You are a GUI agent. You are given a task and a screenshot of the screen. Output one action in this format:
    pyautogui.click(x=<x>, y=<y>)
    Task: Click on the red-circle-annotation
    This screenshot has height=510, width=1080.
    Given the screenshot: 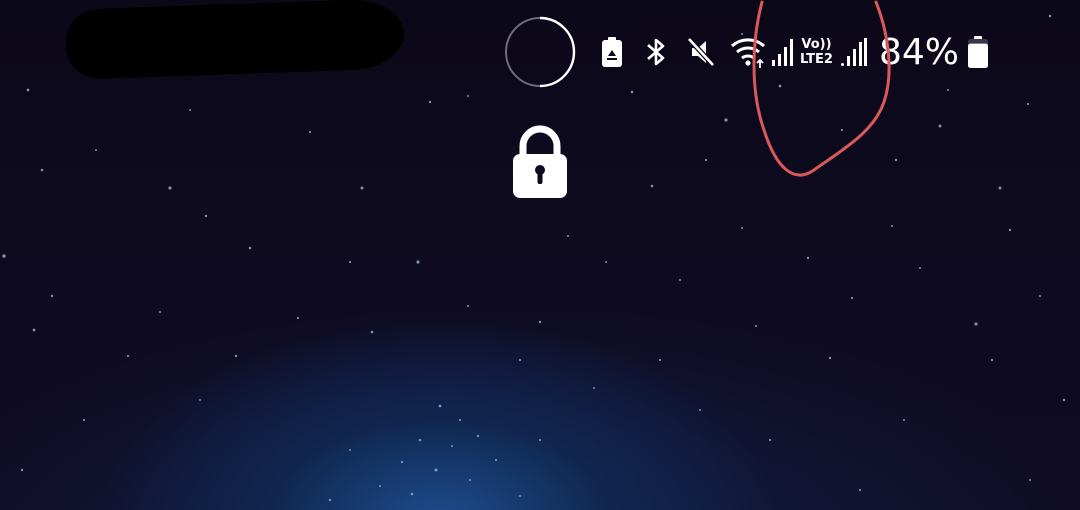 What is the action you would take?
    pyautogui.click(x=821, y=88)
    